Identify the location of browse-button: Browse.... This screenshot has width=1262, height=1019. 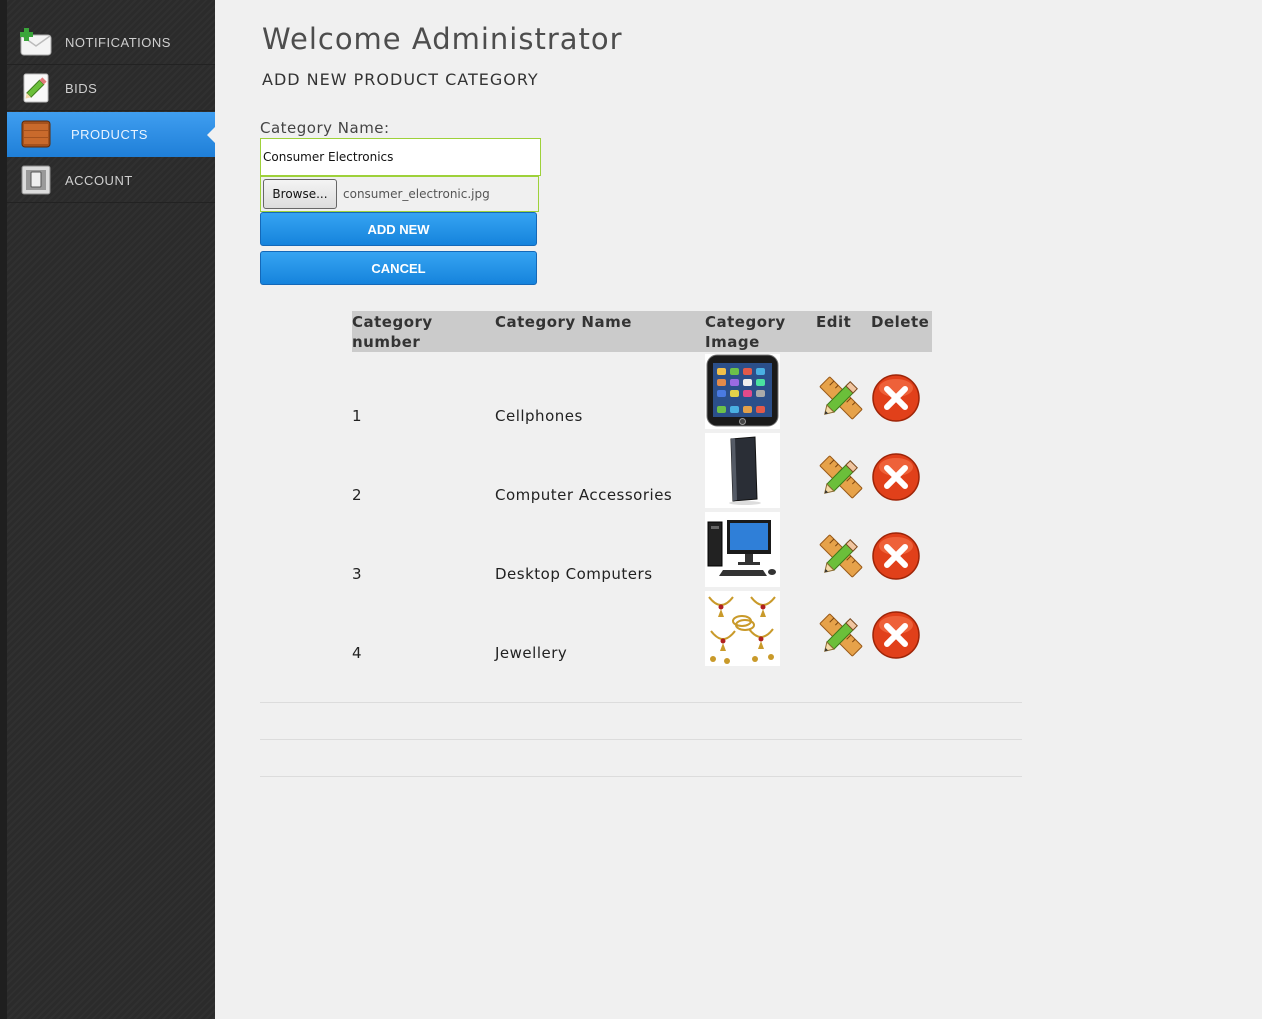
(300, 194).